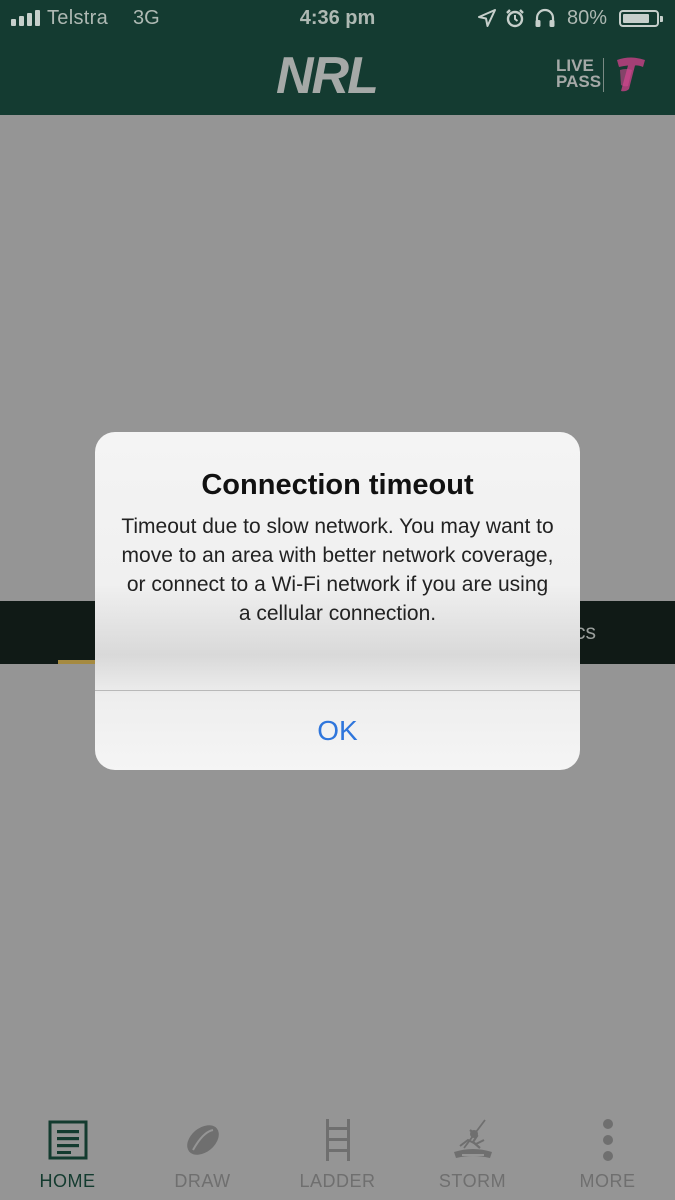  What do you see at coordinates (631, 74) in the screenshot?
I see `telstra-logo-icon` at bounding box center [631, 74].